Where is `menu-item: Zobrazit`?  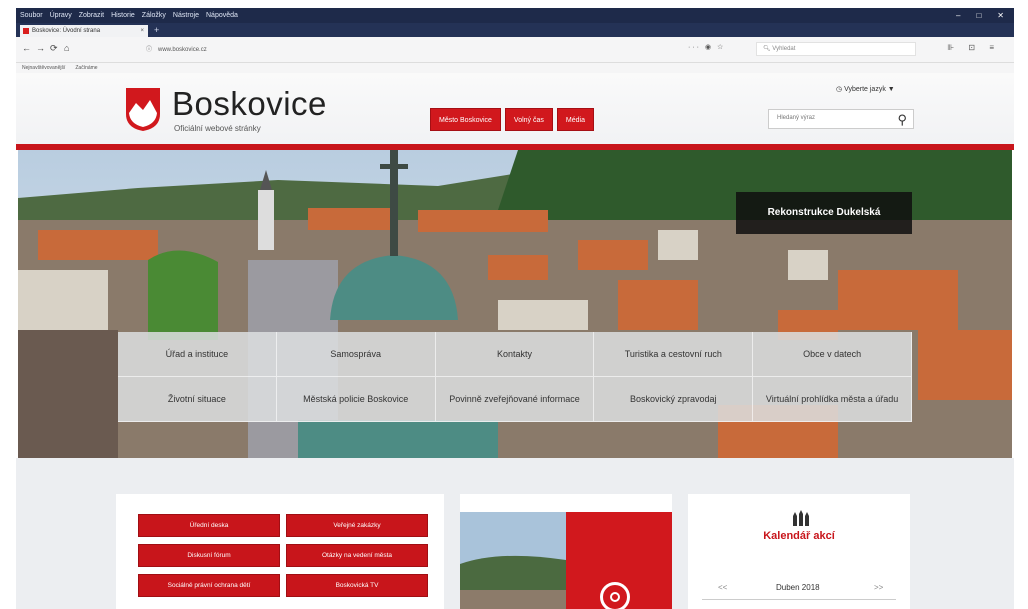 menu-item: Zobrazit is located at coordinates (91, 15).